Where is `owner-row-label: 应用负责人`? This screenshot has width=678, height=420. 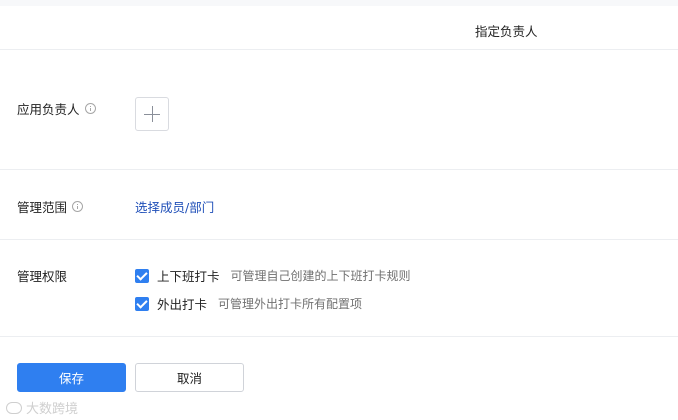
owner-row-label: 应用负责人 is located at coordinates (56, 108).